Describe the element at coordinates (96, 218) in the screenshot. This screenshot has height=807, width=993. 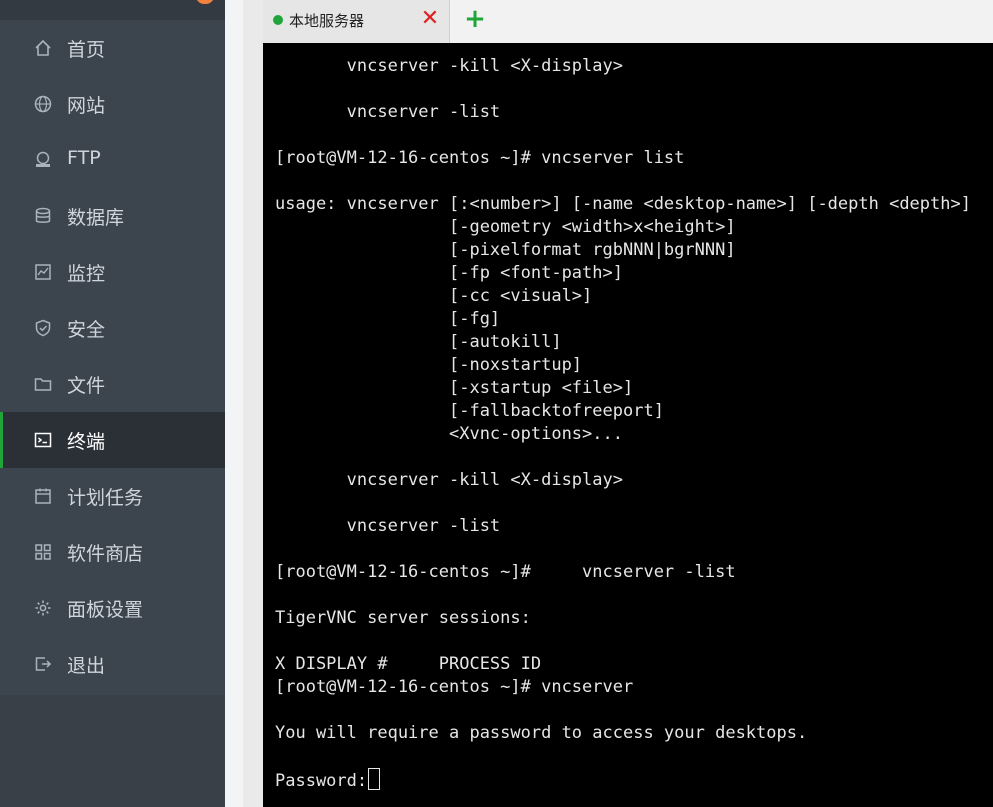
I see `sidebar-item-label: 数据库` at that location.